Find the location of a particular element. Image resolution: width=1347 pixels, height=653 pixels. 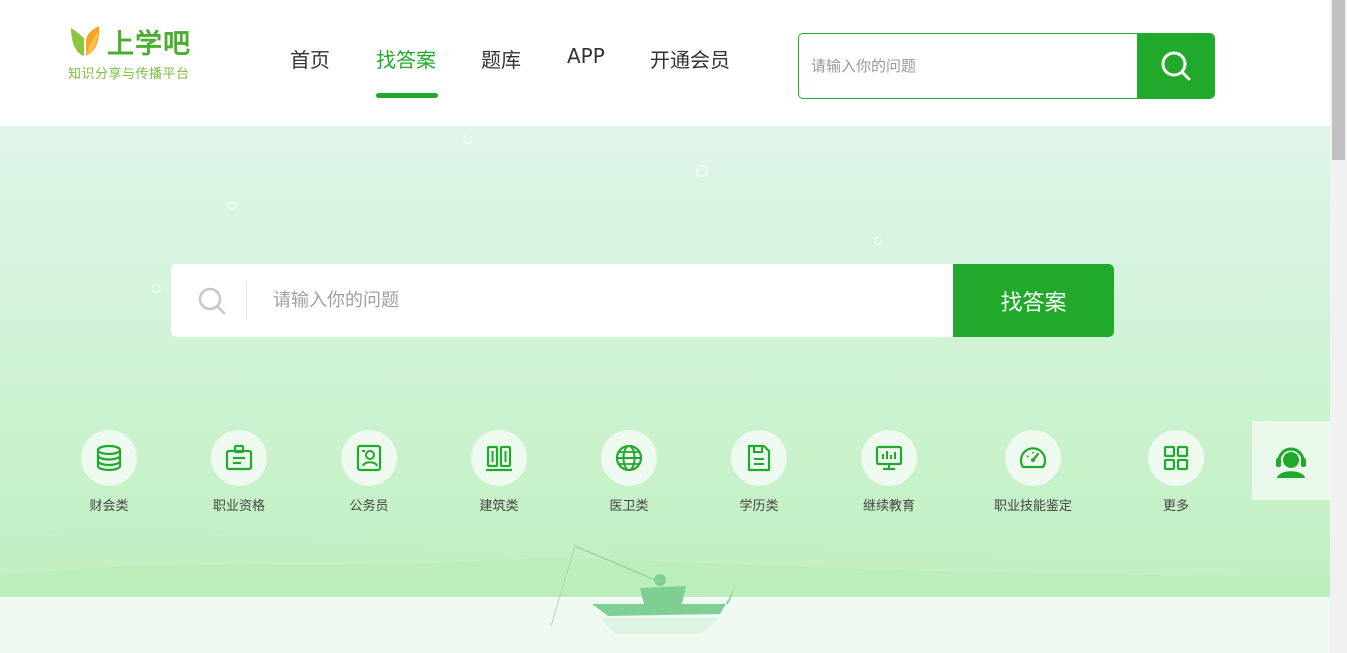

category-civil-servant: 公务员 is located at coordinates (369, 472).